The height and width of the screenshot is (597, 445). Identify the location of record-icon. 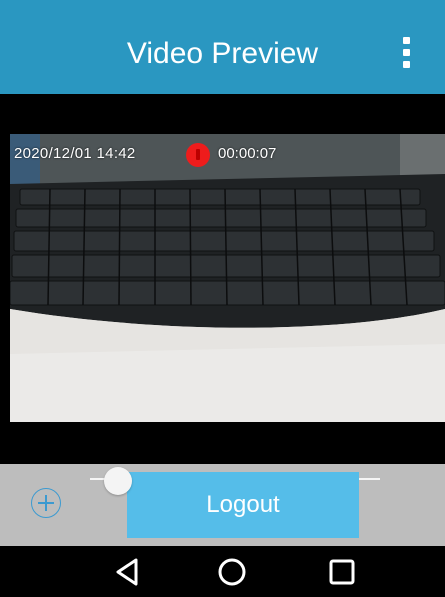
(198, 155).